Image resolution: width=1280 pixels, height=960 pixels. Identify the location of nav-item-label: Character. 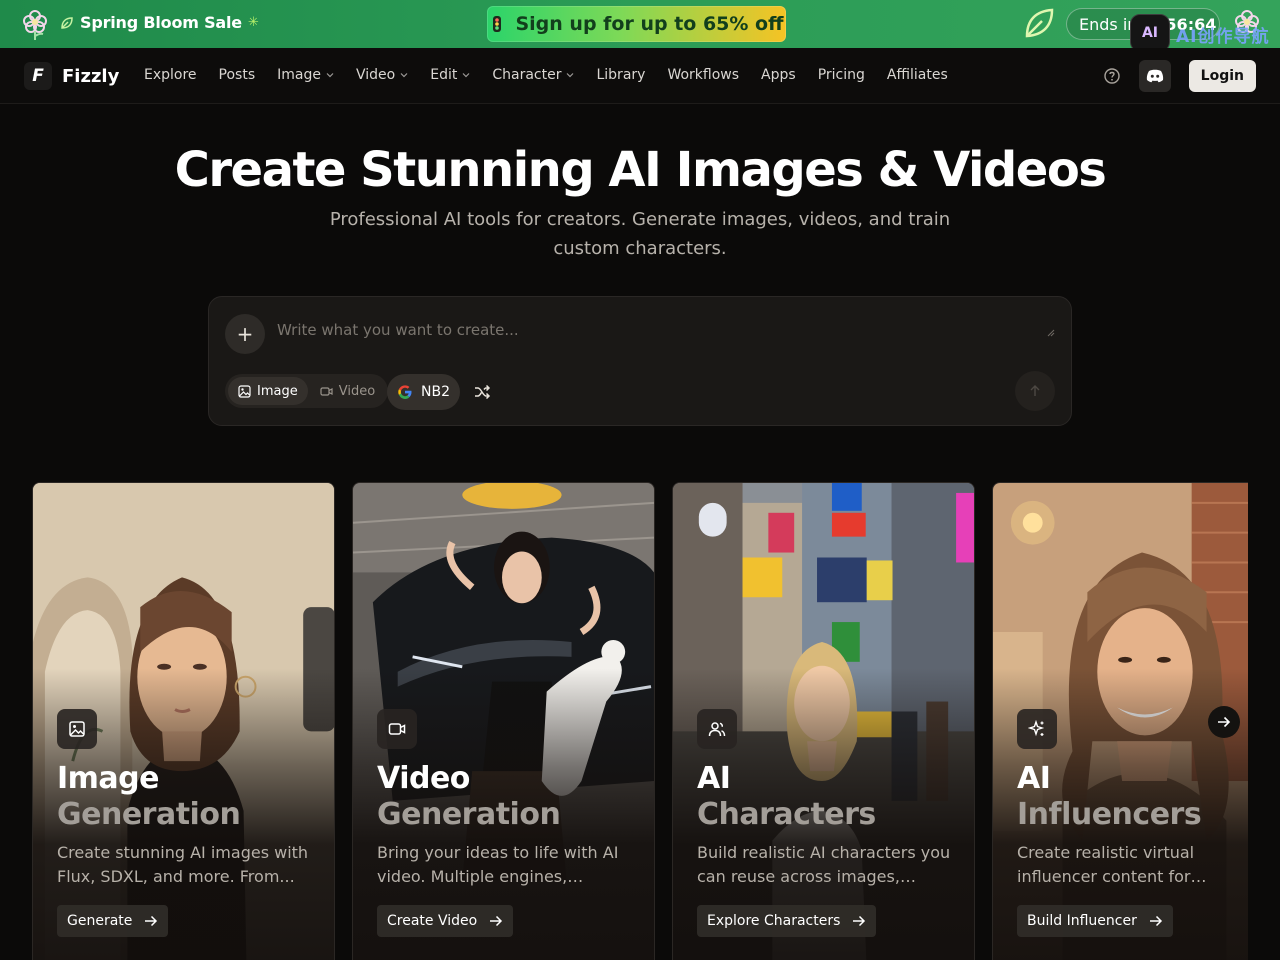
(527, 75).